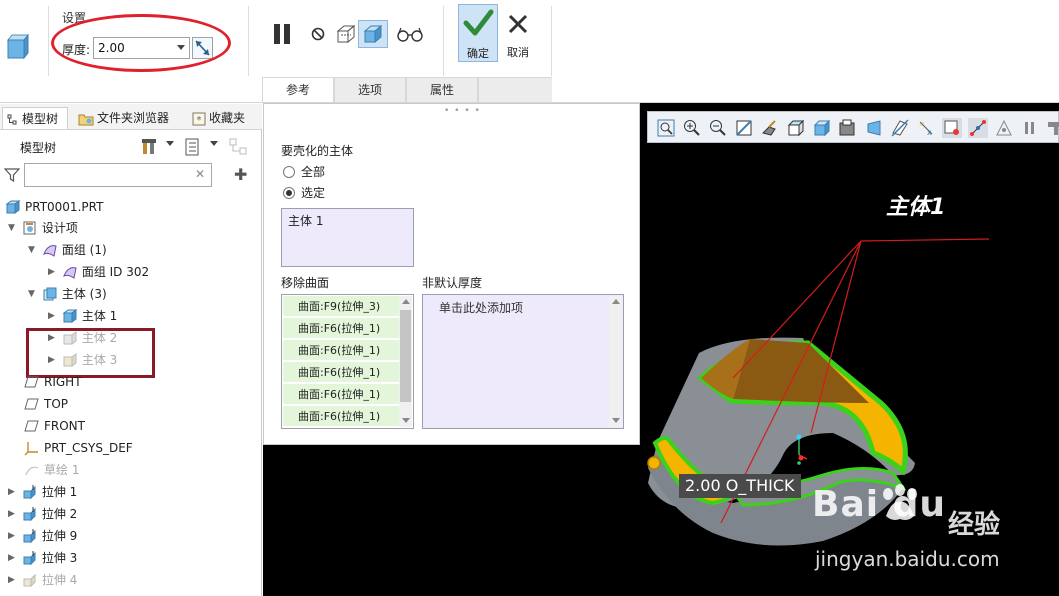  What do you see at coordinates (929, 132) in the screenshot?
I see `svg-text: x` at bounding box center [929, 132].